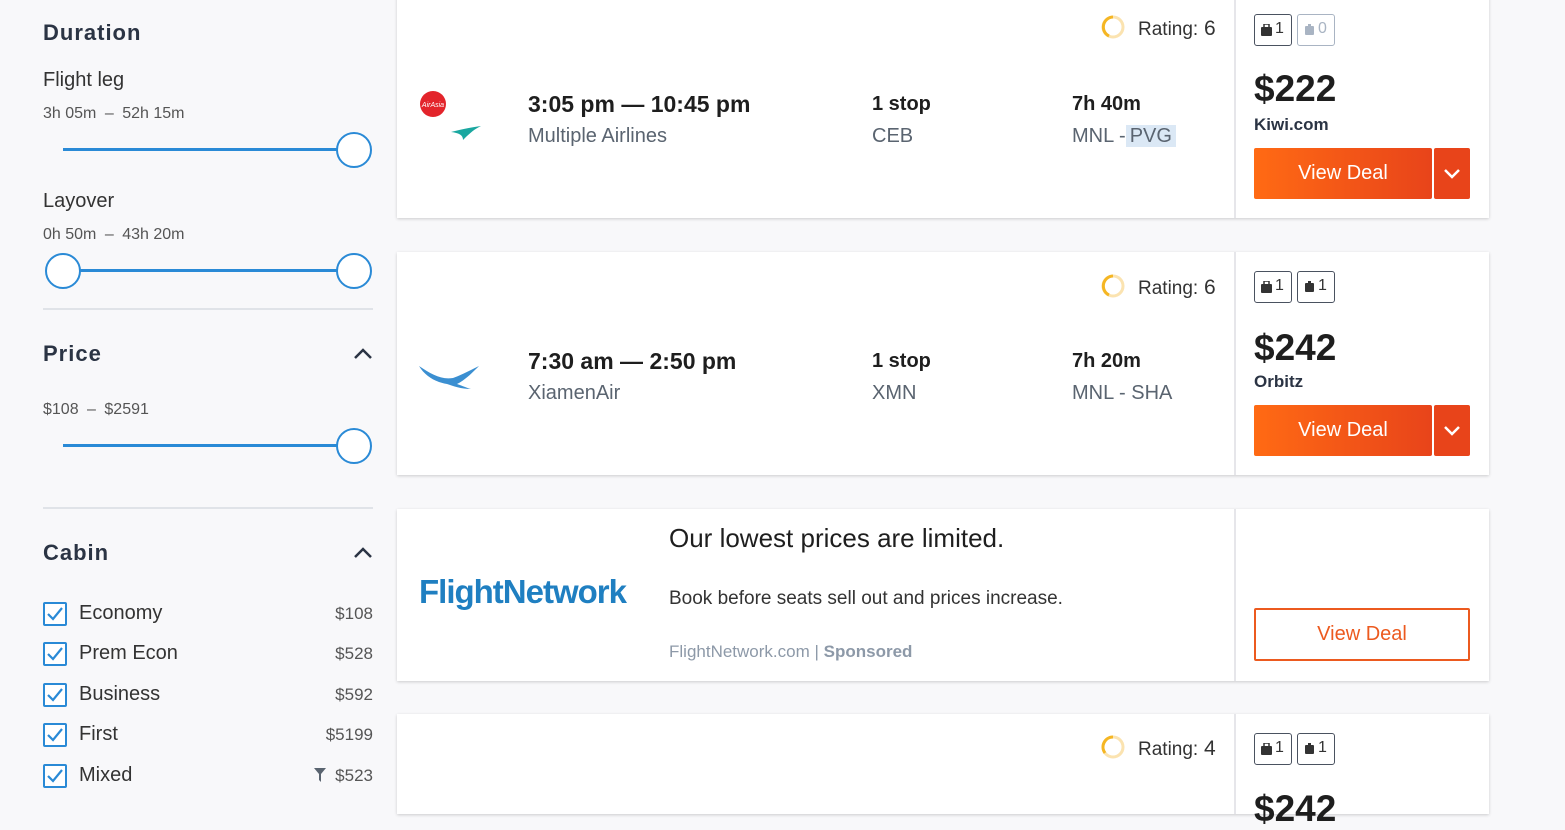  I want to click on flight-leg-slider-max-handle, so click(354, 150).